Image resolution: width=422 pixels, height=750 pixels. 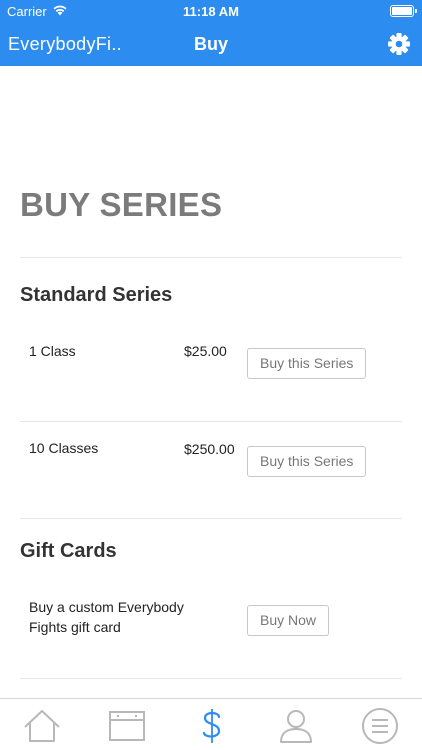 I want to click on gift-card-description: Buy a custom Everybody Fights gift card, so click(x=106, y=617).